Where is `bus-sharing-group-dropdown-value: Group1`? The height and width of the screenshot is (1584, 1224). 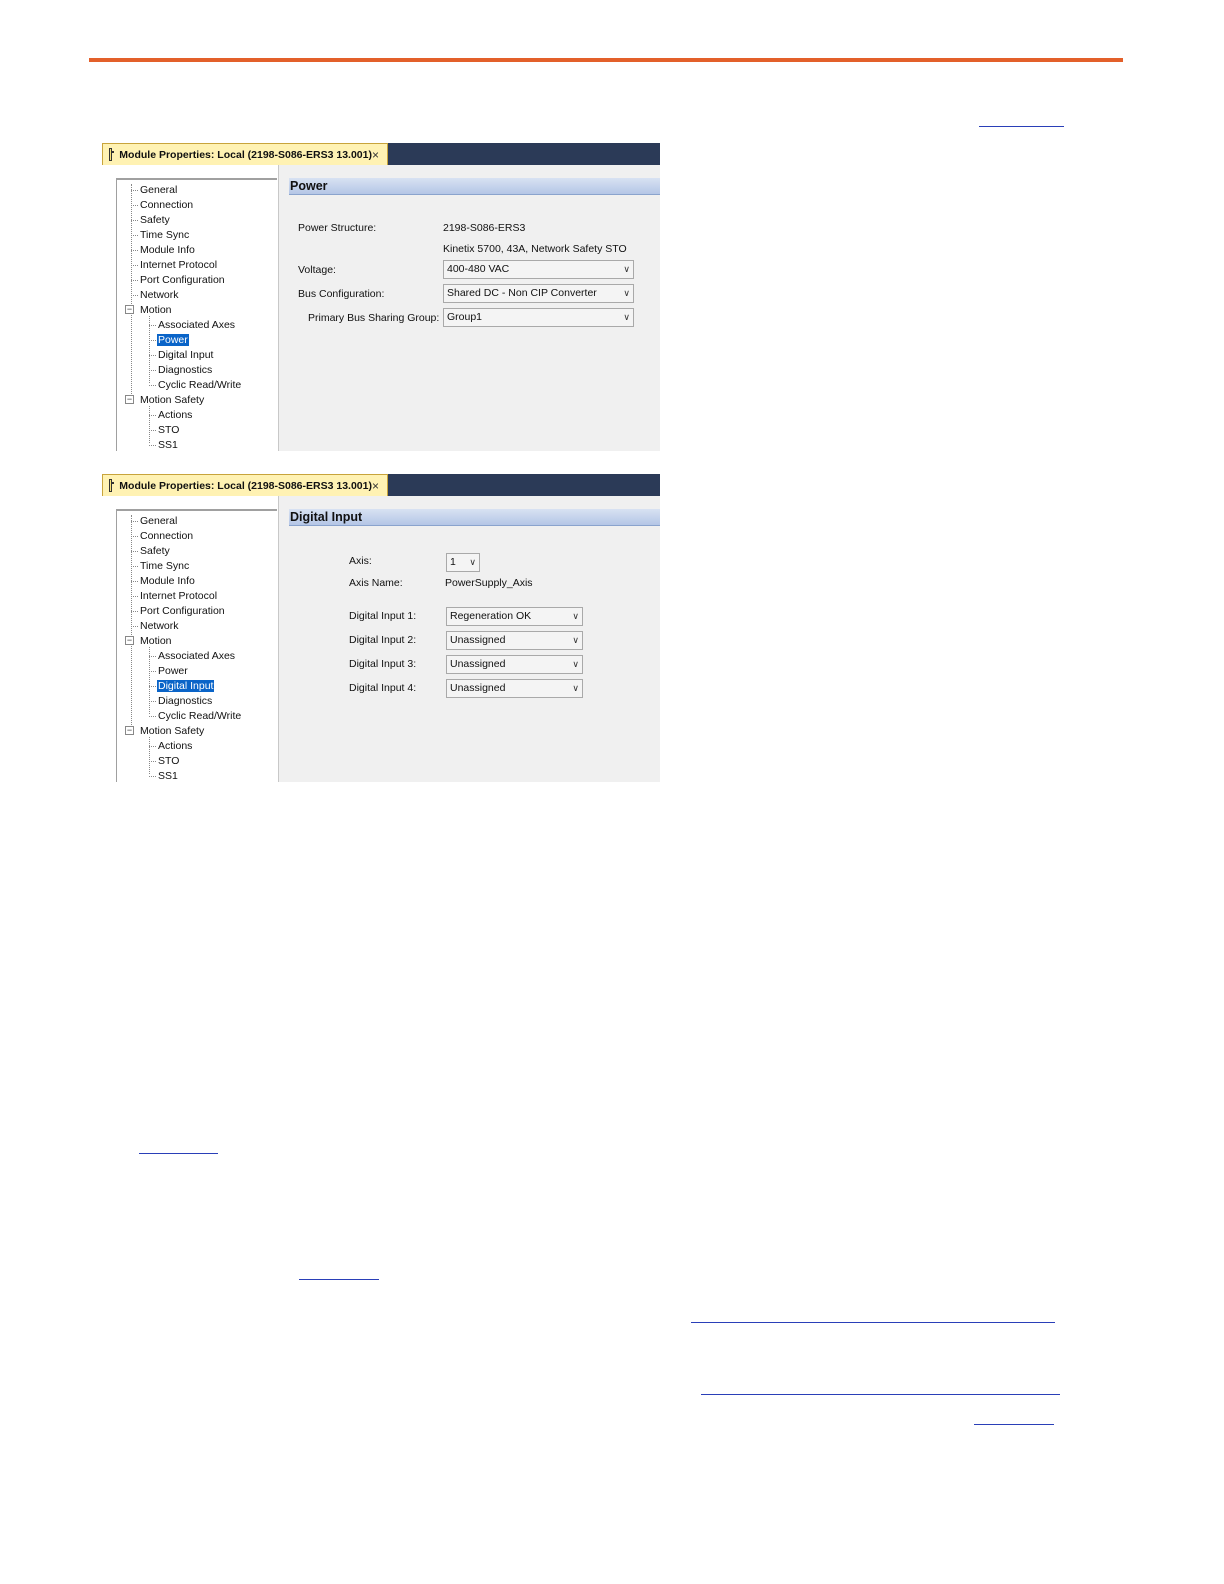
bus-sharing-group-dropdown-value: Group1 is located at coordinates (465, 317).